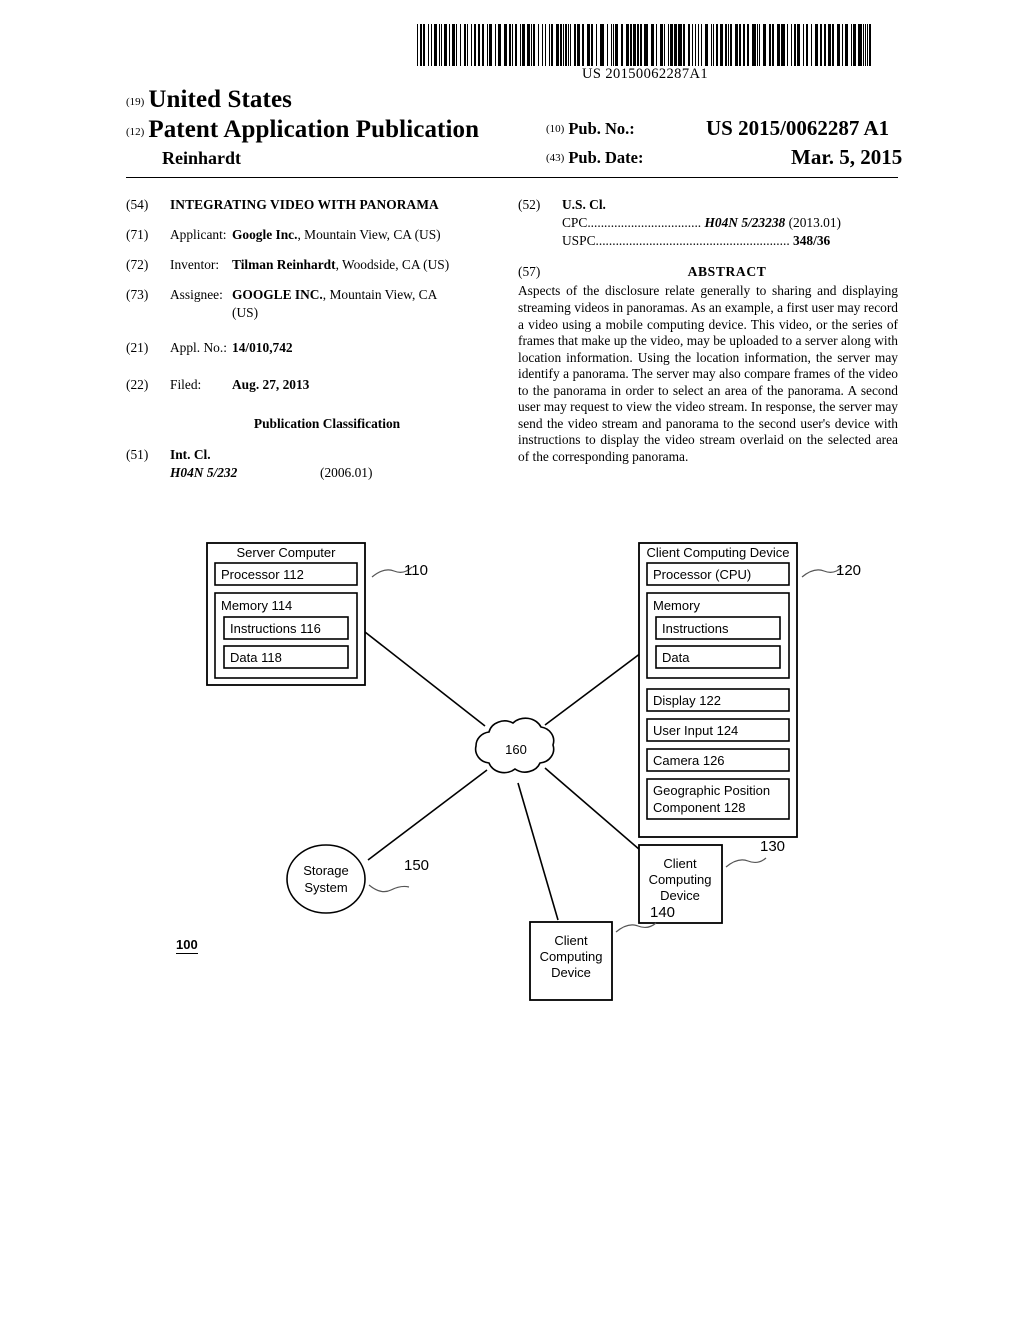 The height and width of the screenshot is (1320, 1024). What do you see at coordinates (275, 628) in the screenshot?
I see `server-instructions-label: Instructions 116` at bounding box center [275, 628].